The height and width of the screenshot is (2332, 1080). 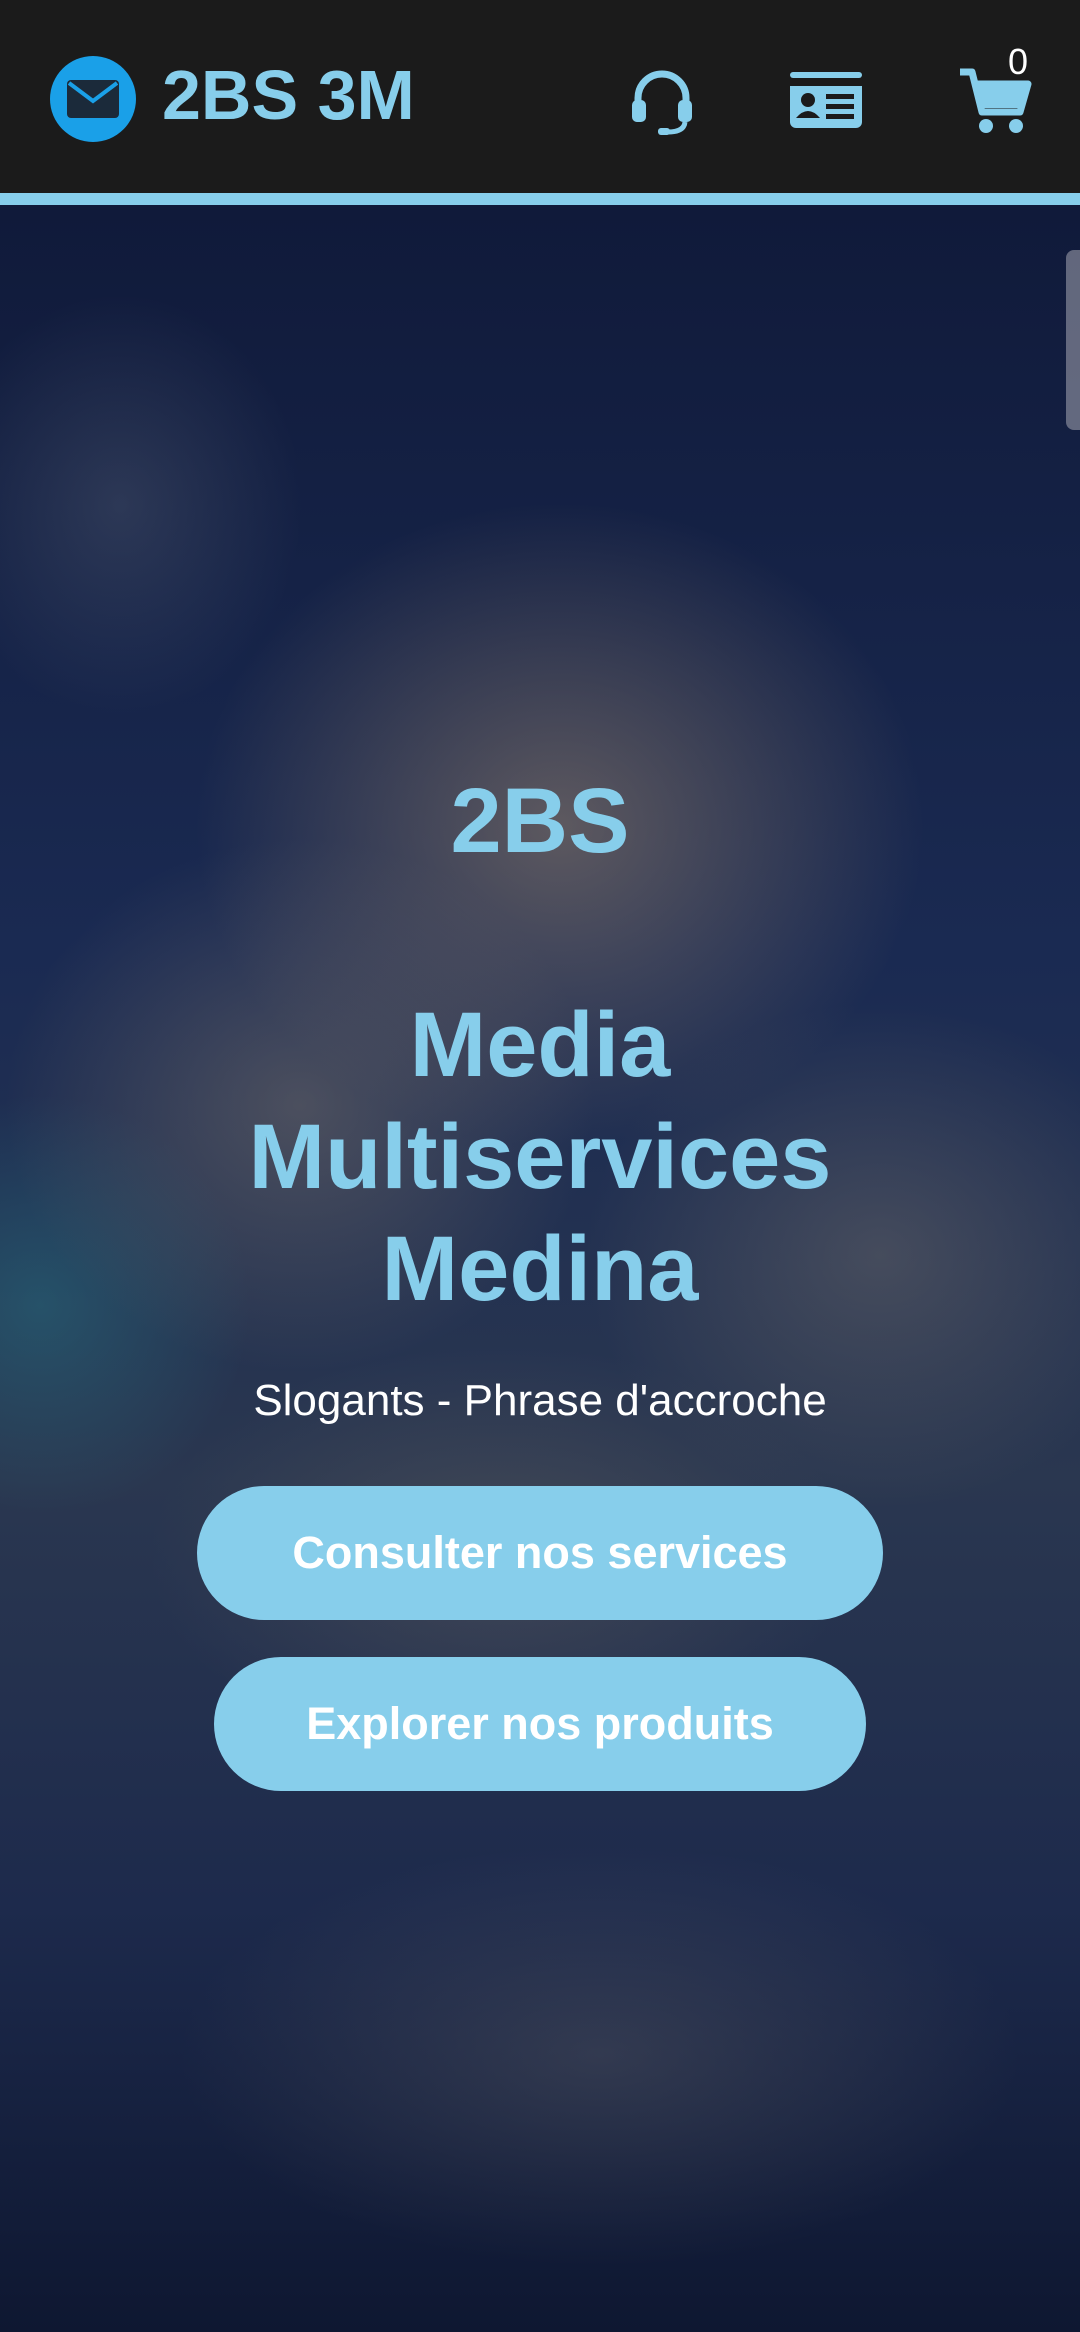 I want to click on top-header: 2BS 3M 0, so click(x=540, y=102).